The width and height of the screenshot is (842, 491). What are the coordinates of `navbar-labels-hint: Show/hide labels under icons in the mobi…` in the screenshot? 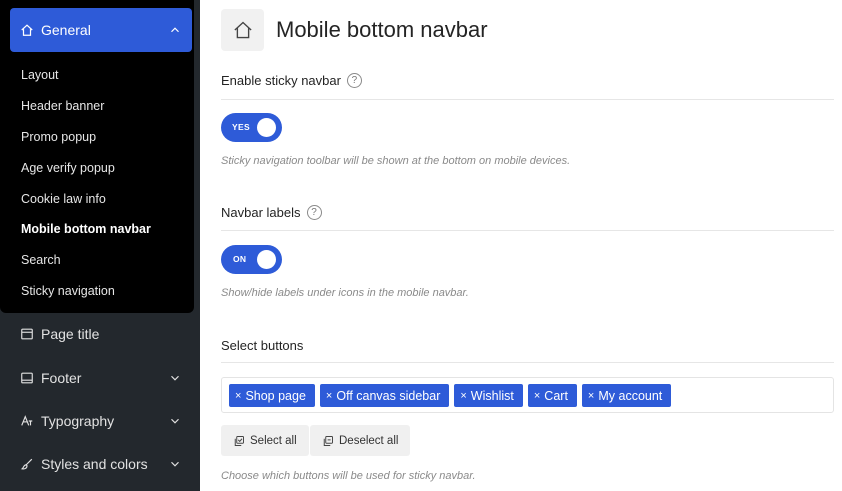 It's located at (345, 293).